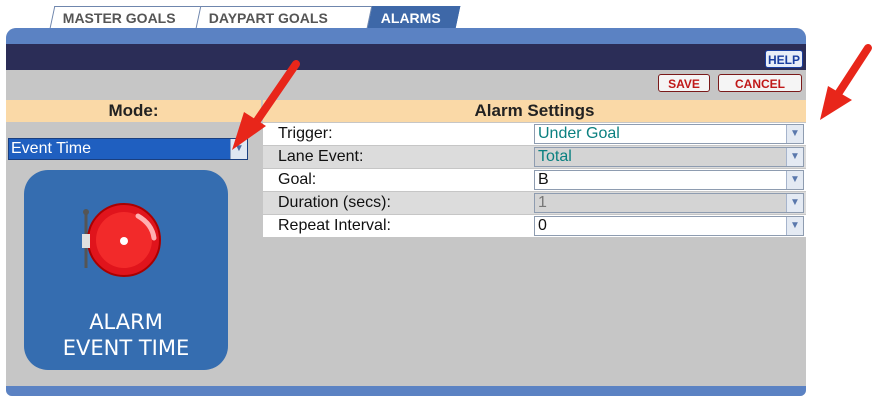 The width and height of the screenshot is (876, 402). I want to click on lane-event-row: Lane Event: Total ▼, so click(534, 157).